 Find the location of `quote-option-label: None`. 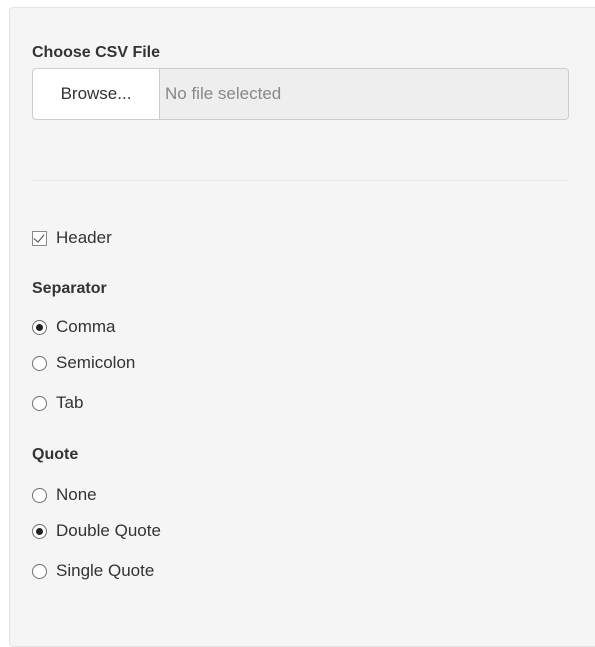

quote-option-label: None is located at coordinates (76, 494).